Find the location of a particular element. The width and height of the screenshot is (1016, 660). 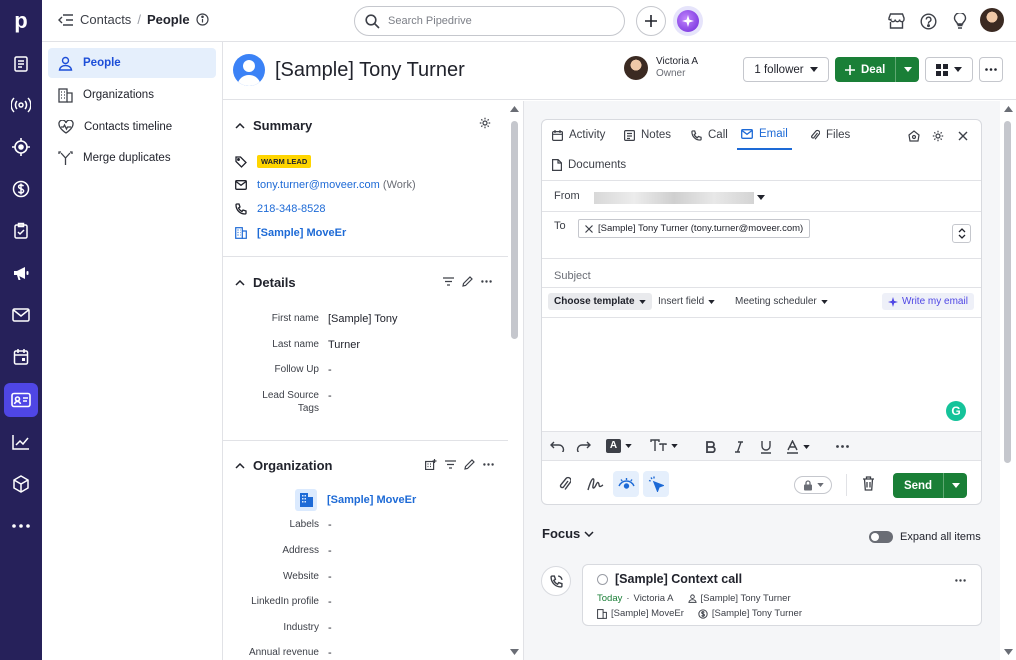

search-box is located at coordinates (489, 21).